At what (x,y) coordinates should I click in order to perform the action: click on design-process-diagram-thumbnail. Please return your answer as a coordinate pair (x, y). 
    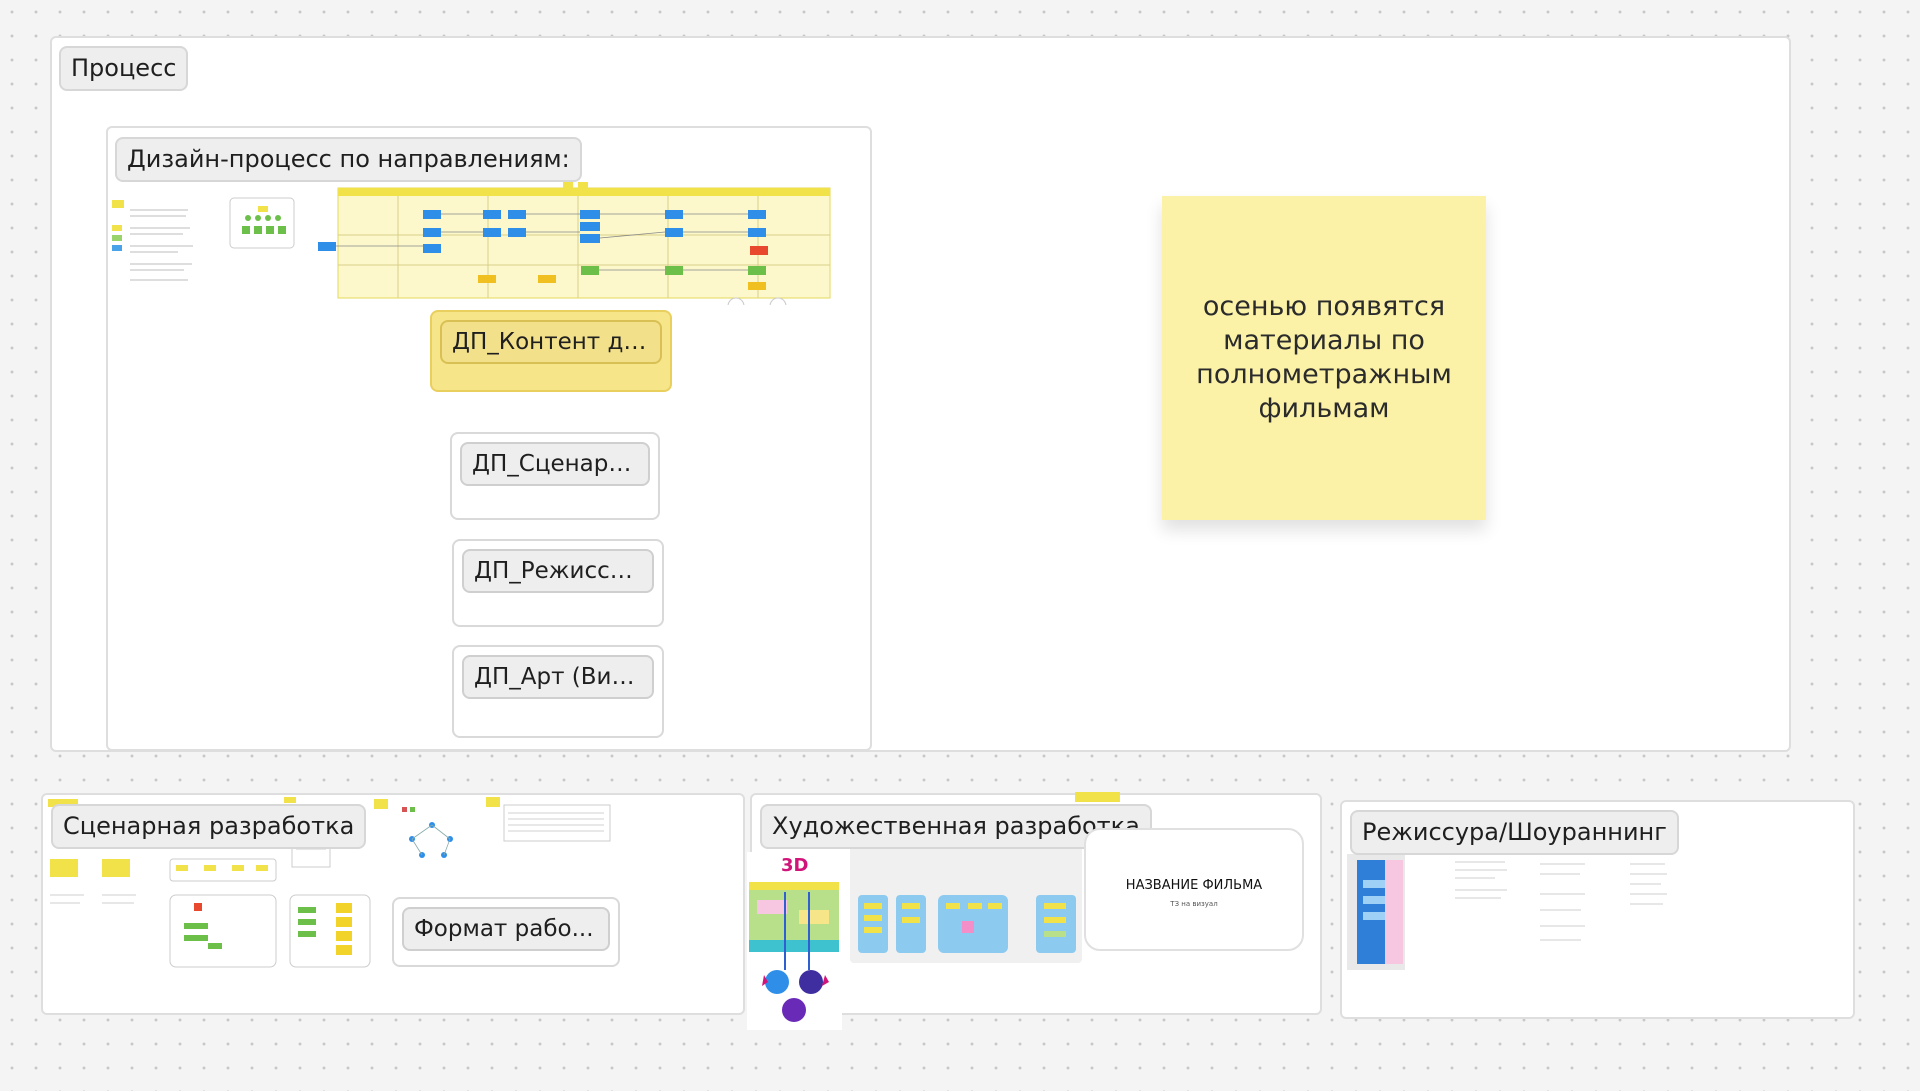
    Looking at the image, I should click on (473, 247).